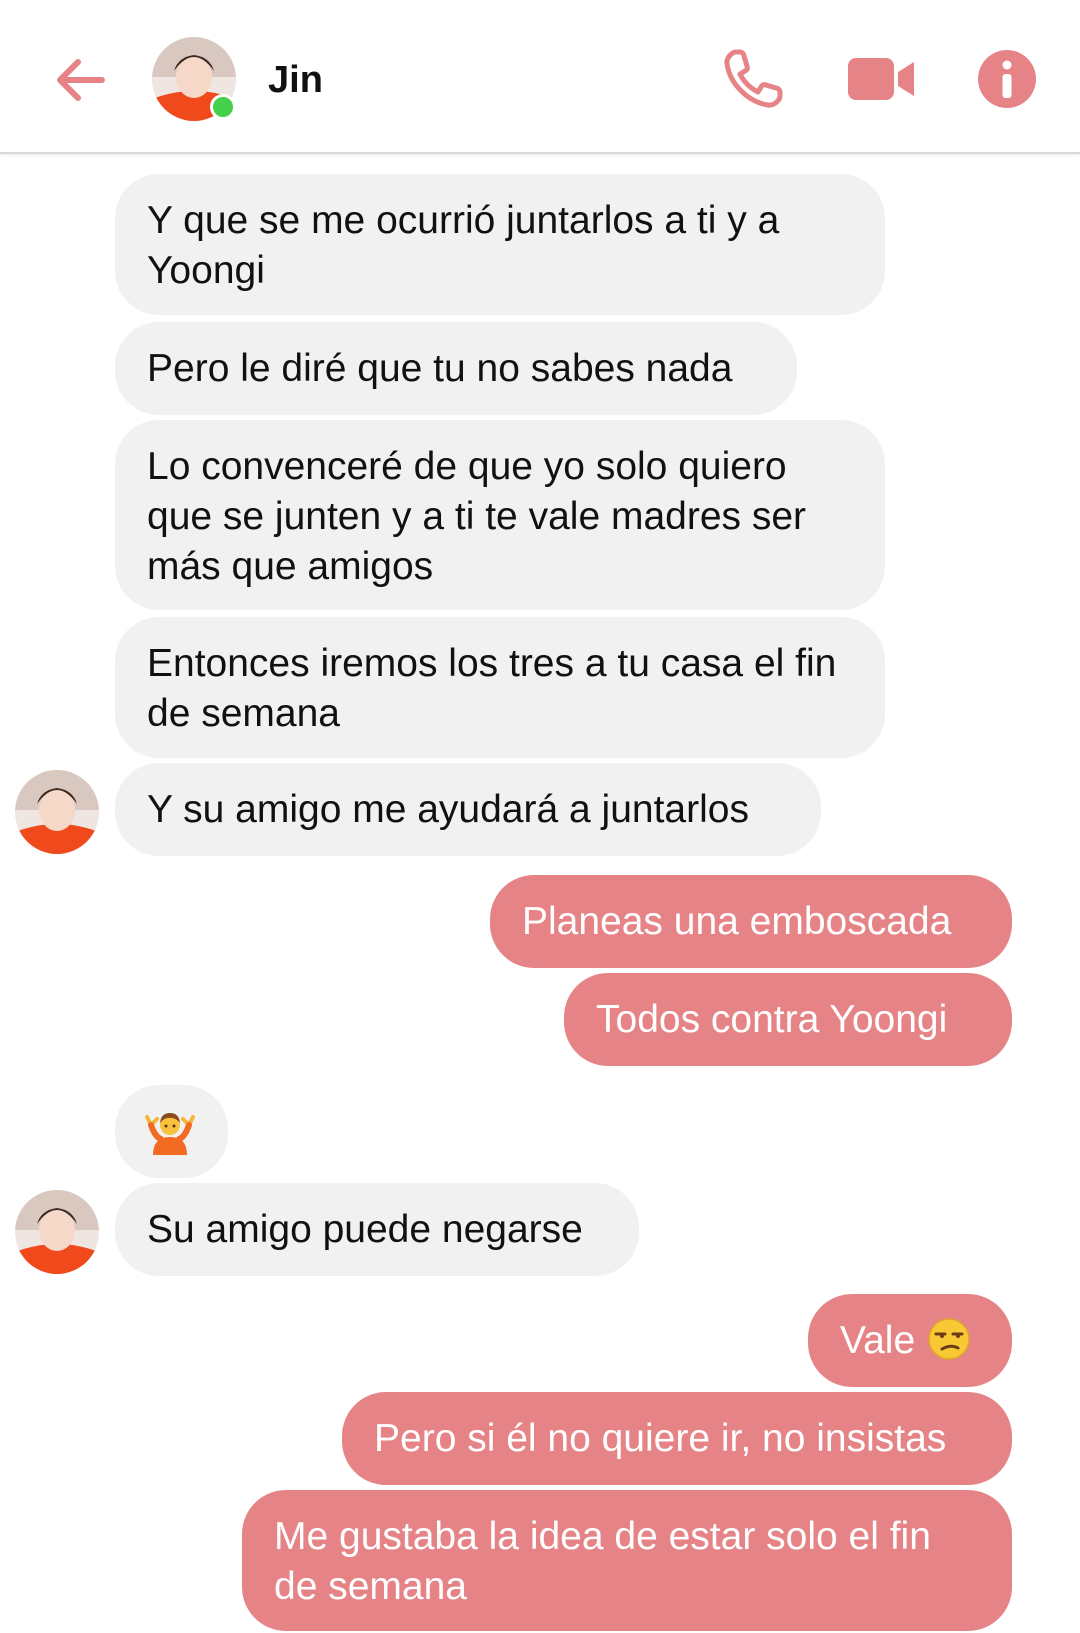  Describe the element at coordinates (295, 80) in the screenshot. I see `contact-name: Jin` at that location.